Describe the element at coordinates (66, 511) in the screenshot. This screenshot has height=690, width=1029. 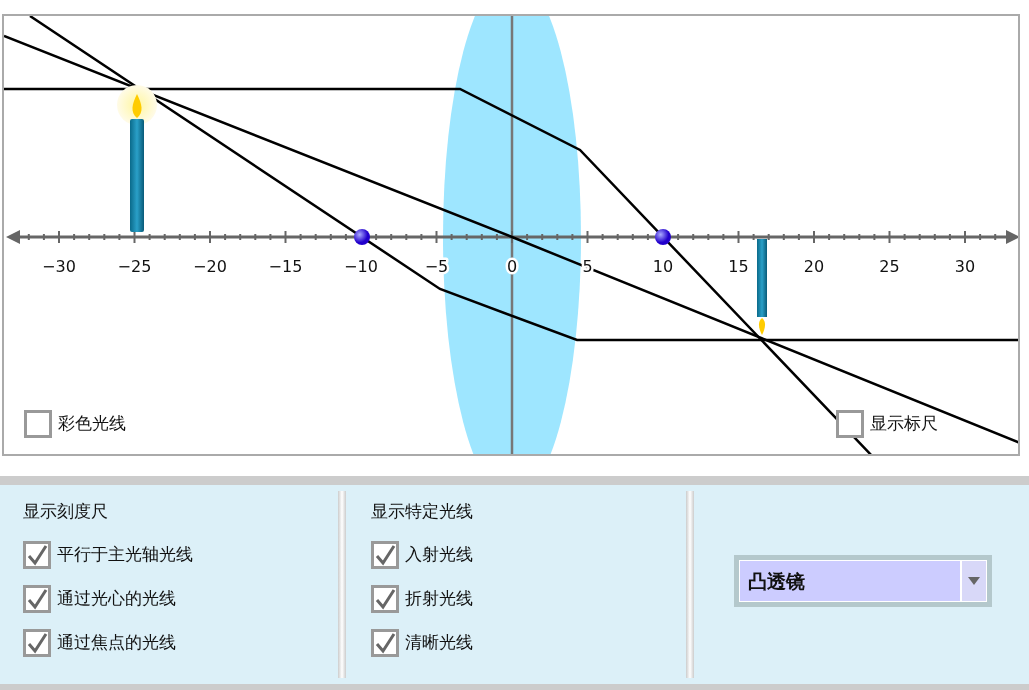
I see `section-heading: 显示刻度尺` at that location.